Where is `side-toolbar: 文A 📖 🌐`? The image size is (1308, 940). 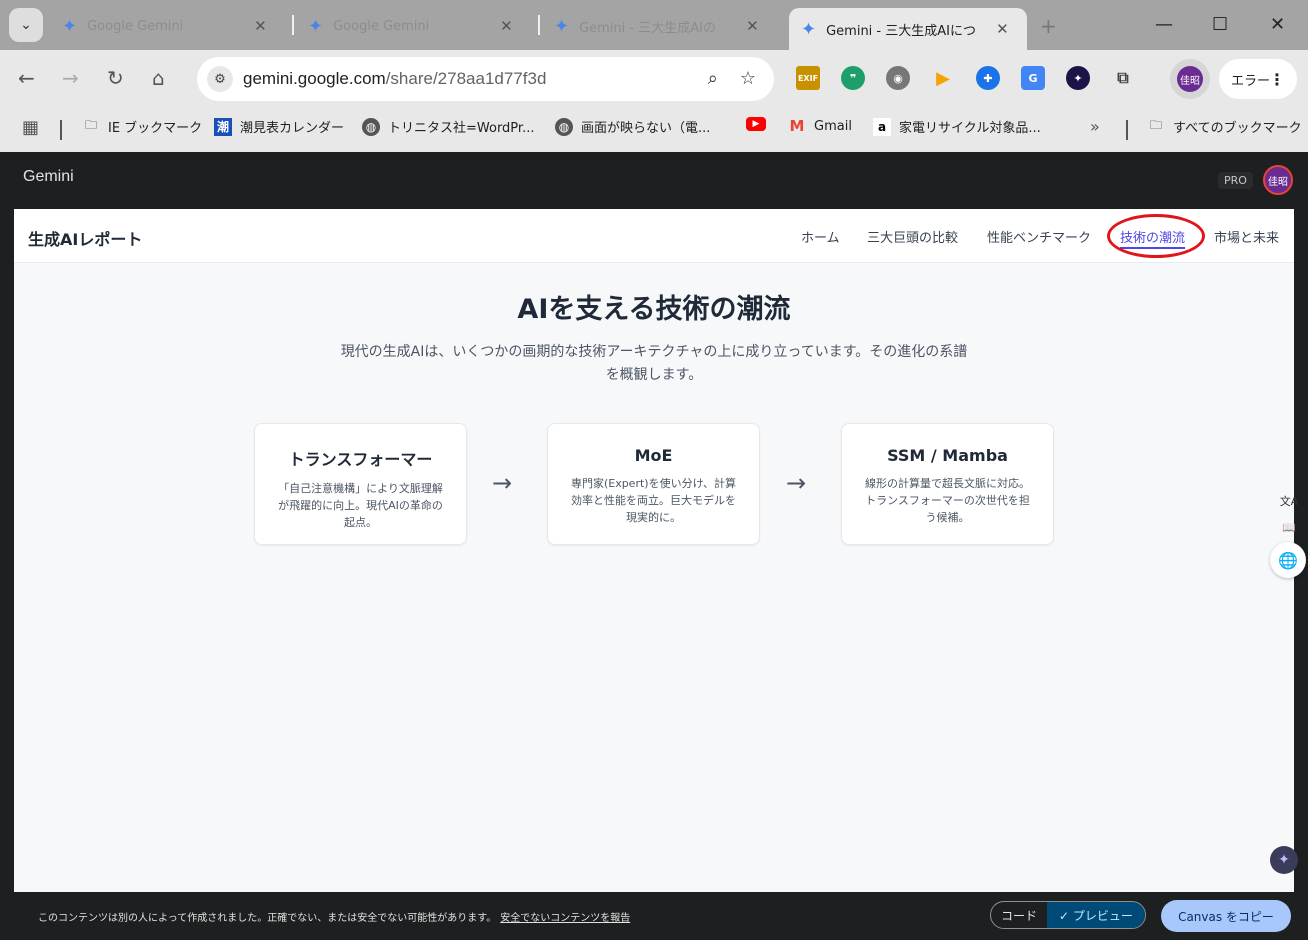 side-toolbar: 文A 📖 🌐 is located at coordinates (1287, 534).